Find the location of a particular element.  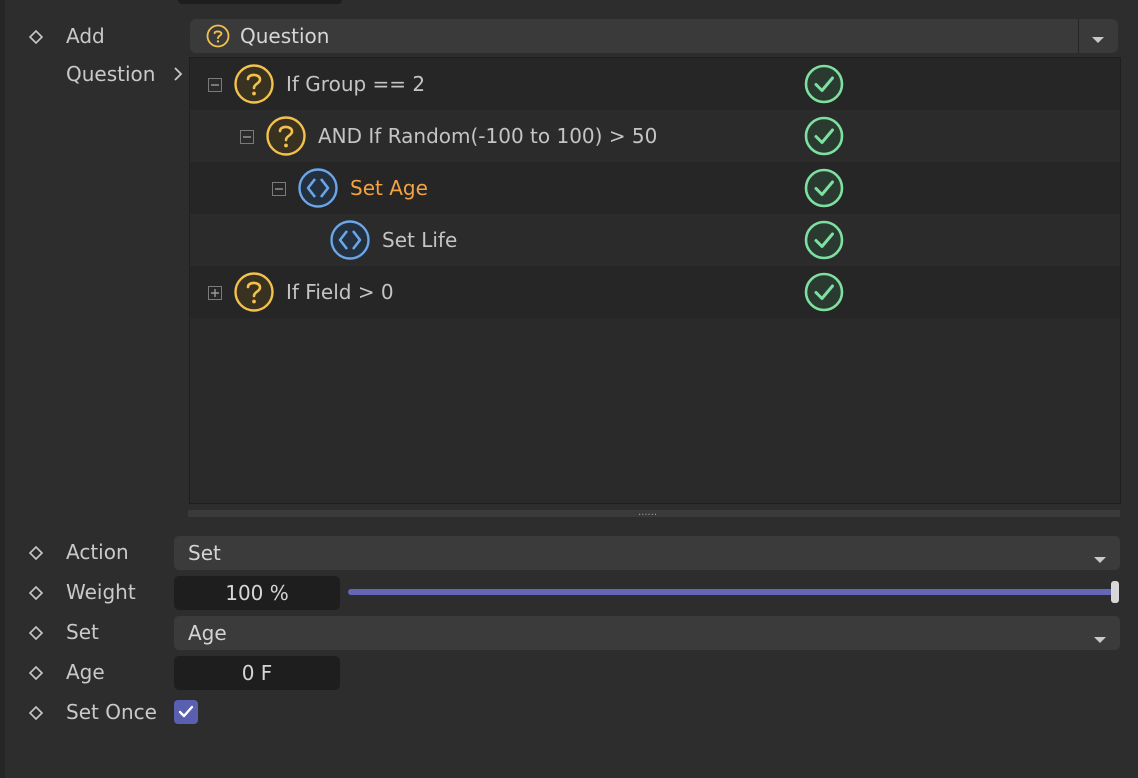

action-label: Action is located at coordinates (97, 552).